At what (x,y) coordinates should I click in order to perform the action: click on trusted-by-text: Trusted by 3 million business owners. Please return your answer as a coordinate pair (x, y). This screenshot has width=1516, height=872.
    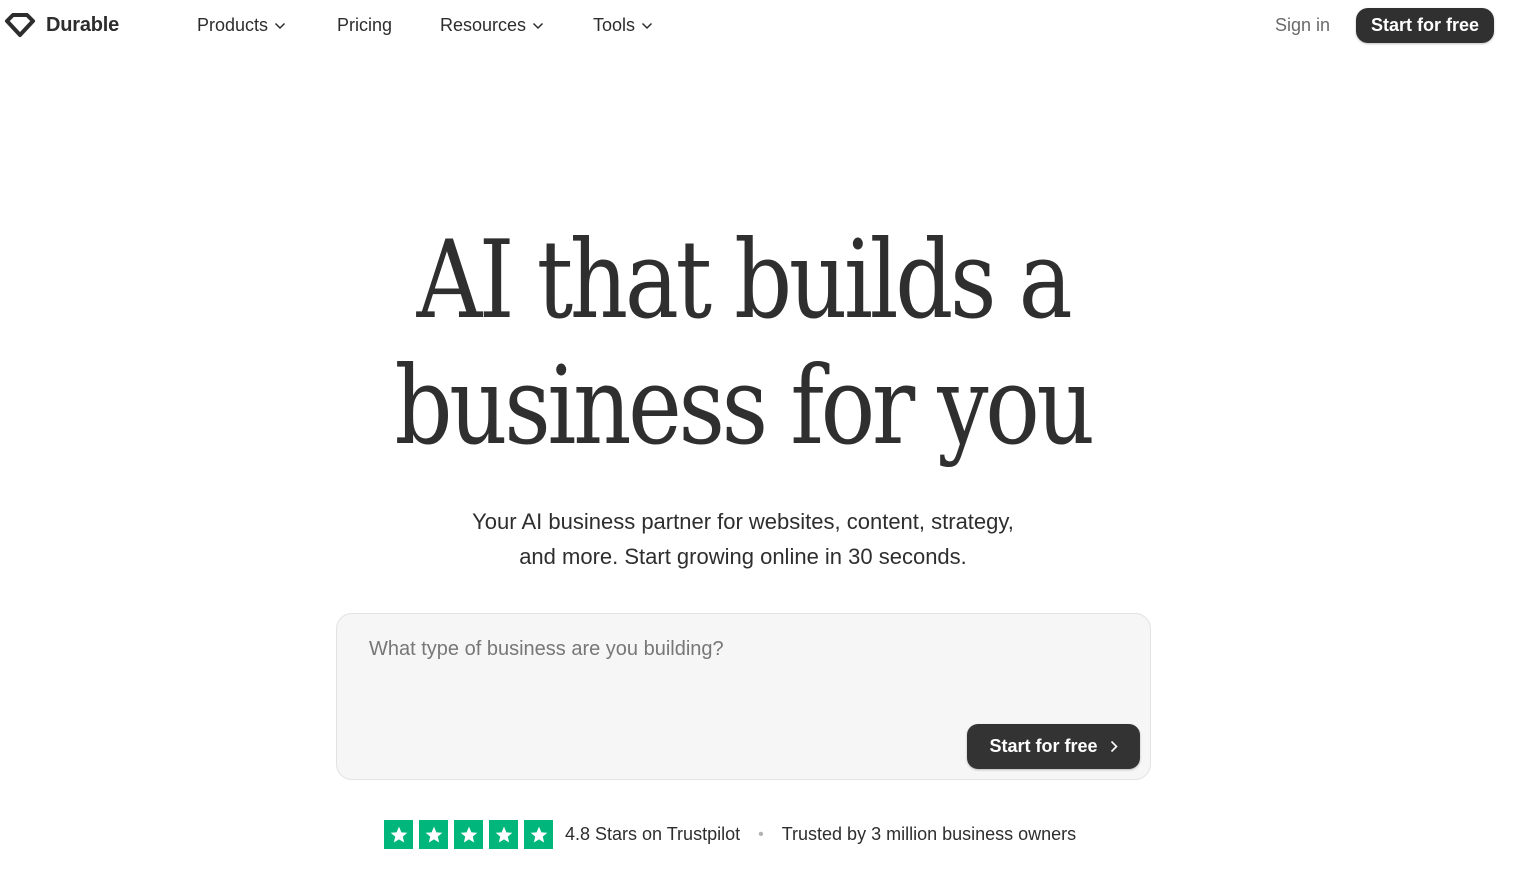
    Looking at the image, I should click on (929, 834).